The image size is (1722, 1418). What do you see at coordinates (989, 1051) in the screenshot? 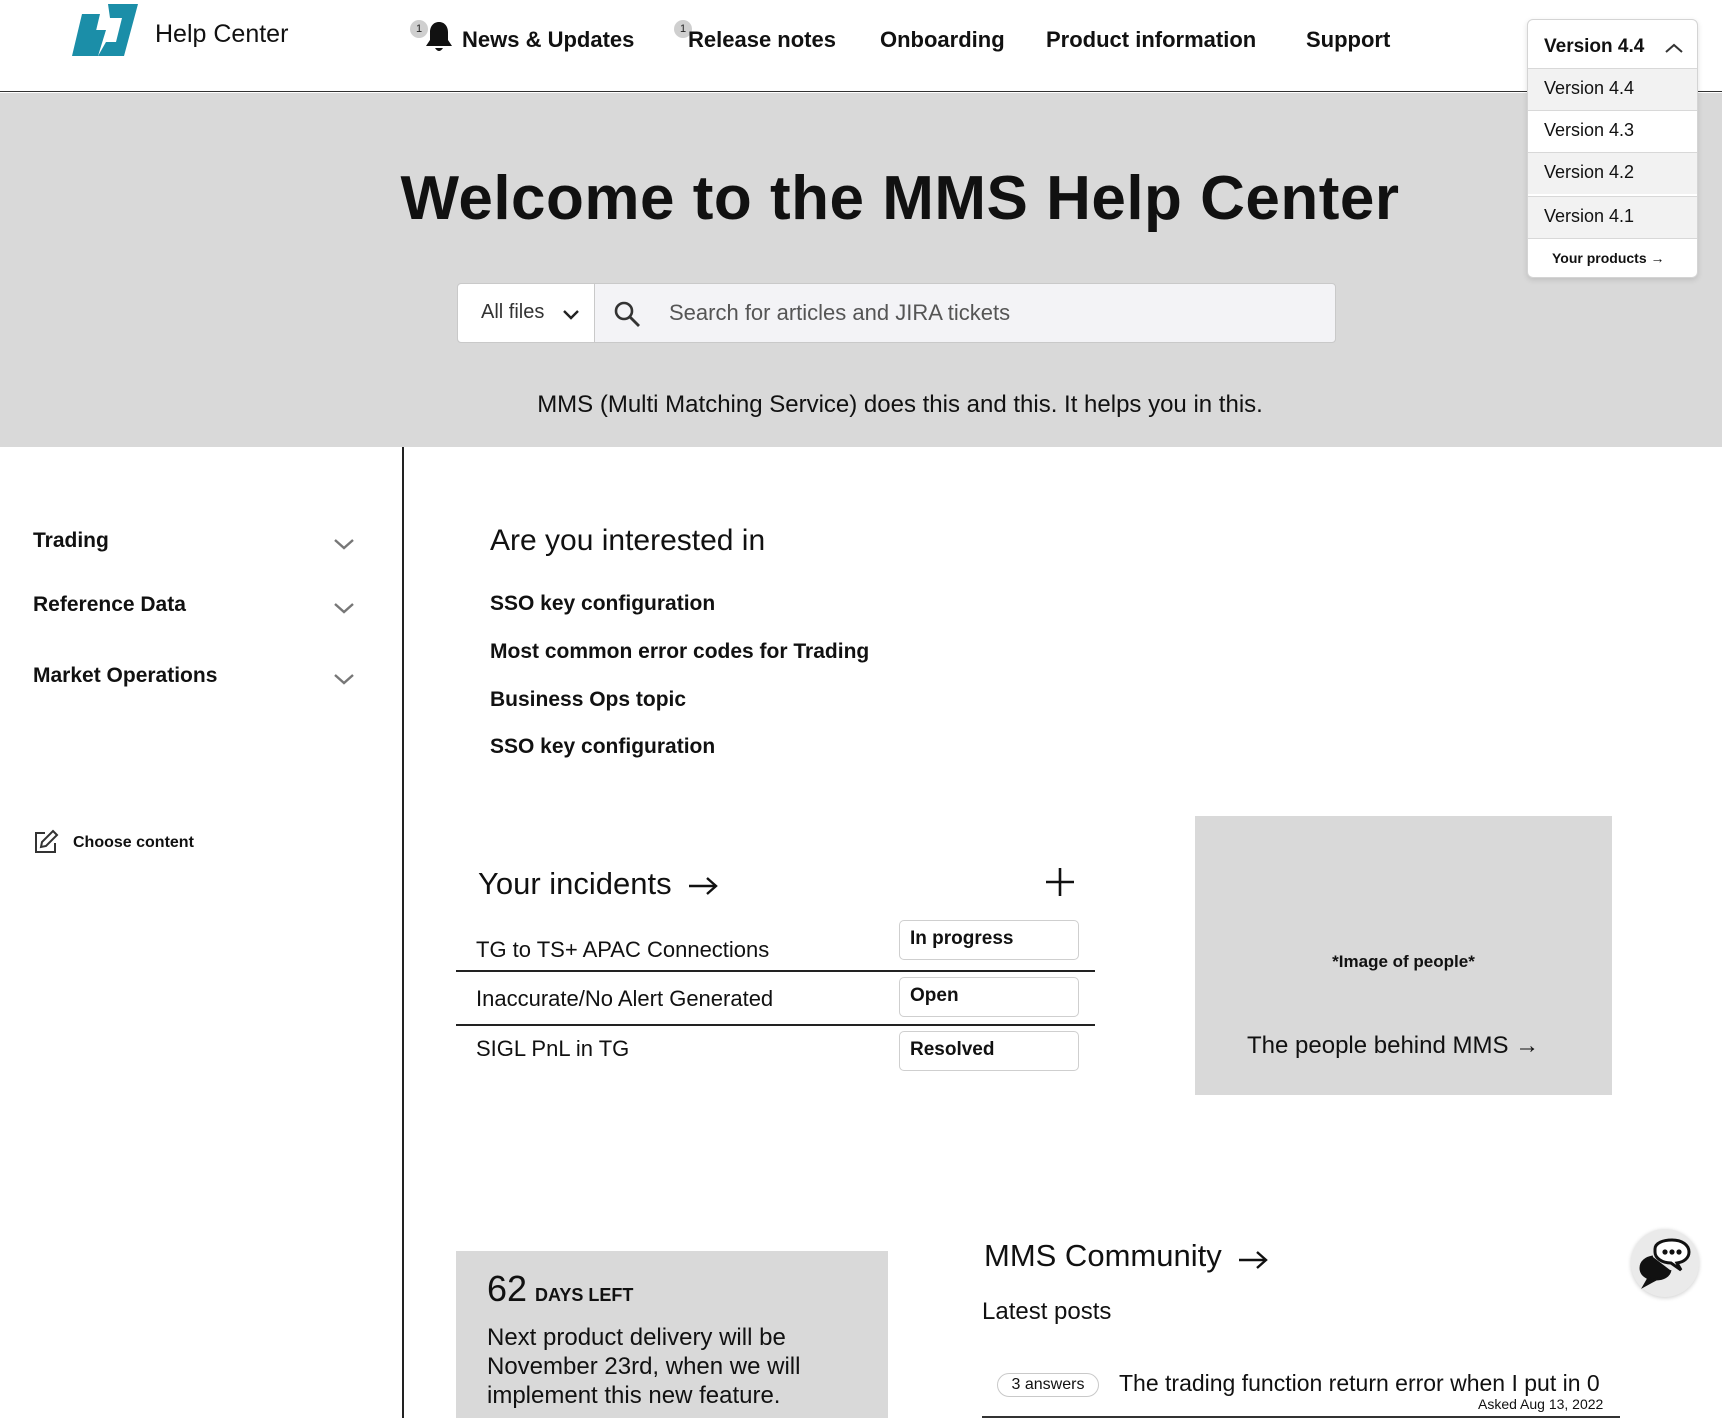
I see `status-badge: Resolved` at bounding box center [989, 1051].